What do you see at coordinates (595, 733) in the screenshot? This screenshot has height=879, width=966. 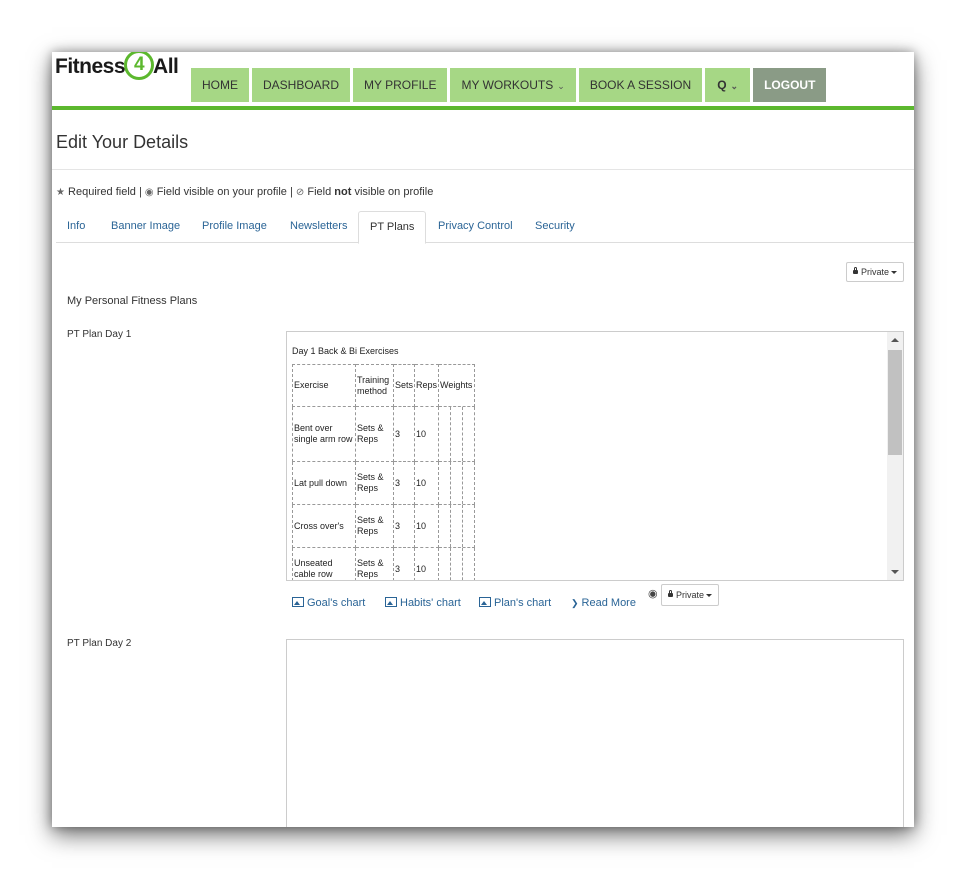 I see `pt-plan-day2-editor` at bounding box center [595, 733].